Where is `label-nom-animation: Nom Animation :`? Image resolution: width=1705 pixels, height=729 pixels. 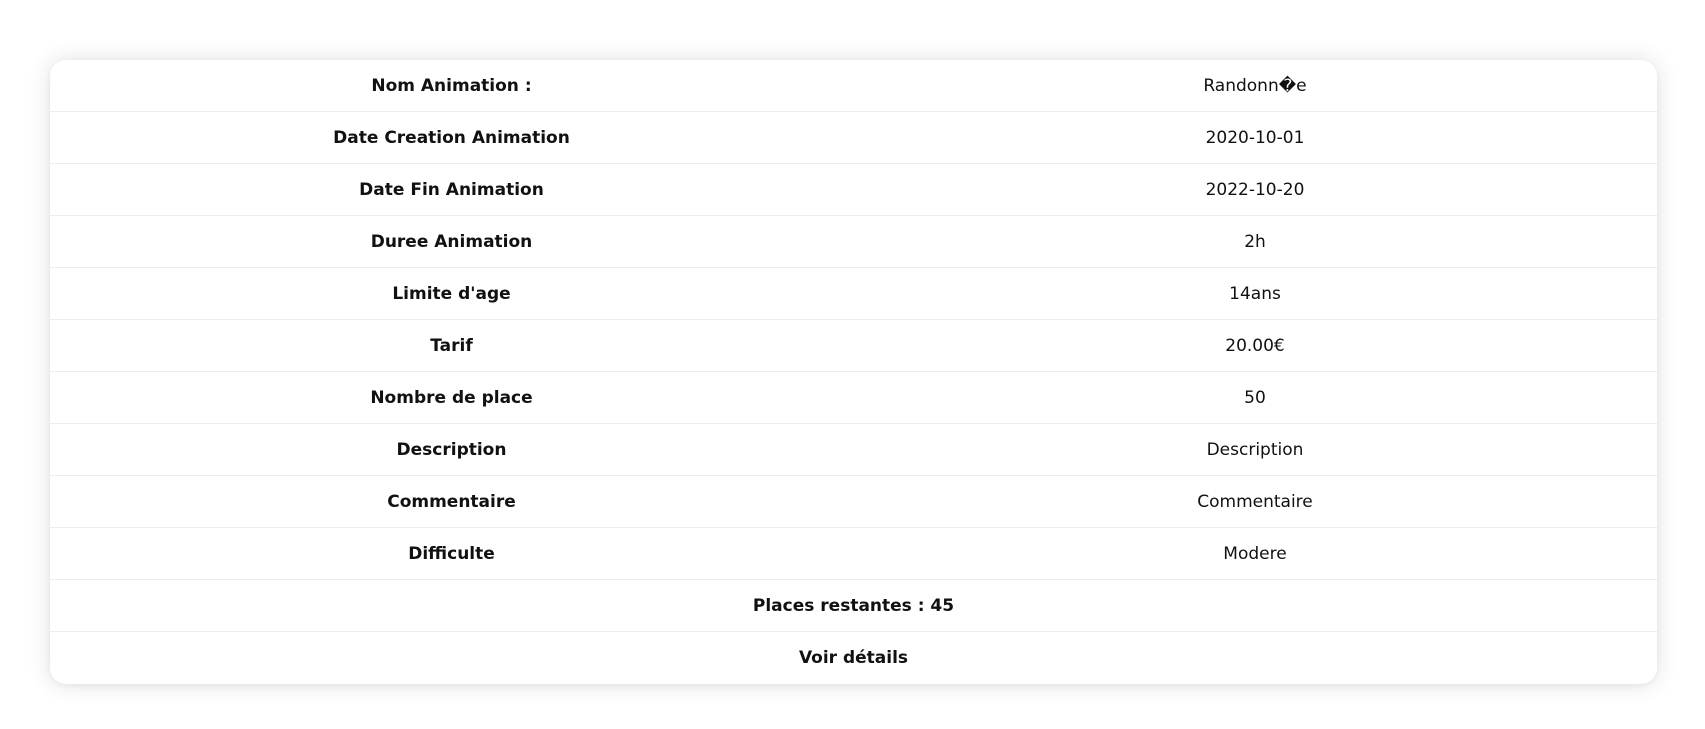 label-nom-animation: Nom Animation : is located at coordinates (451, 85).